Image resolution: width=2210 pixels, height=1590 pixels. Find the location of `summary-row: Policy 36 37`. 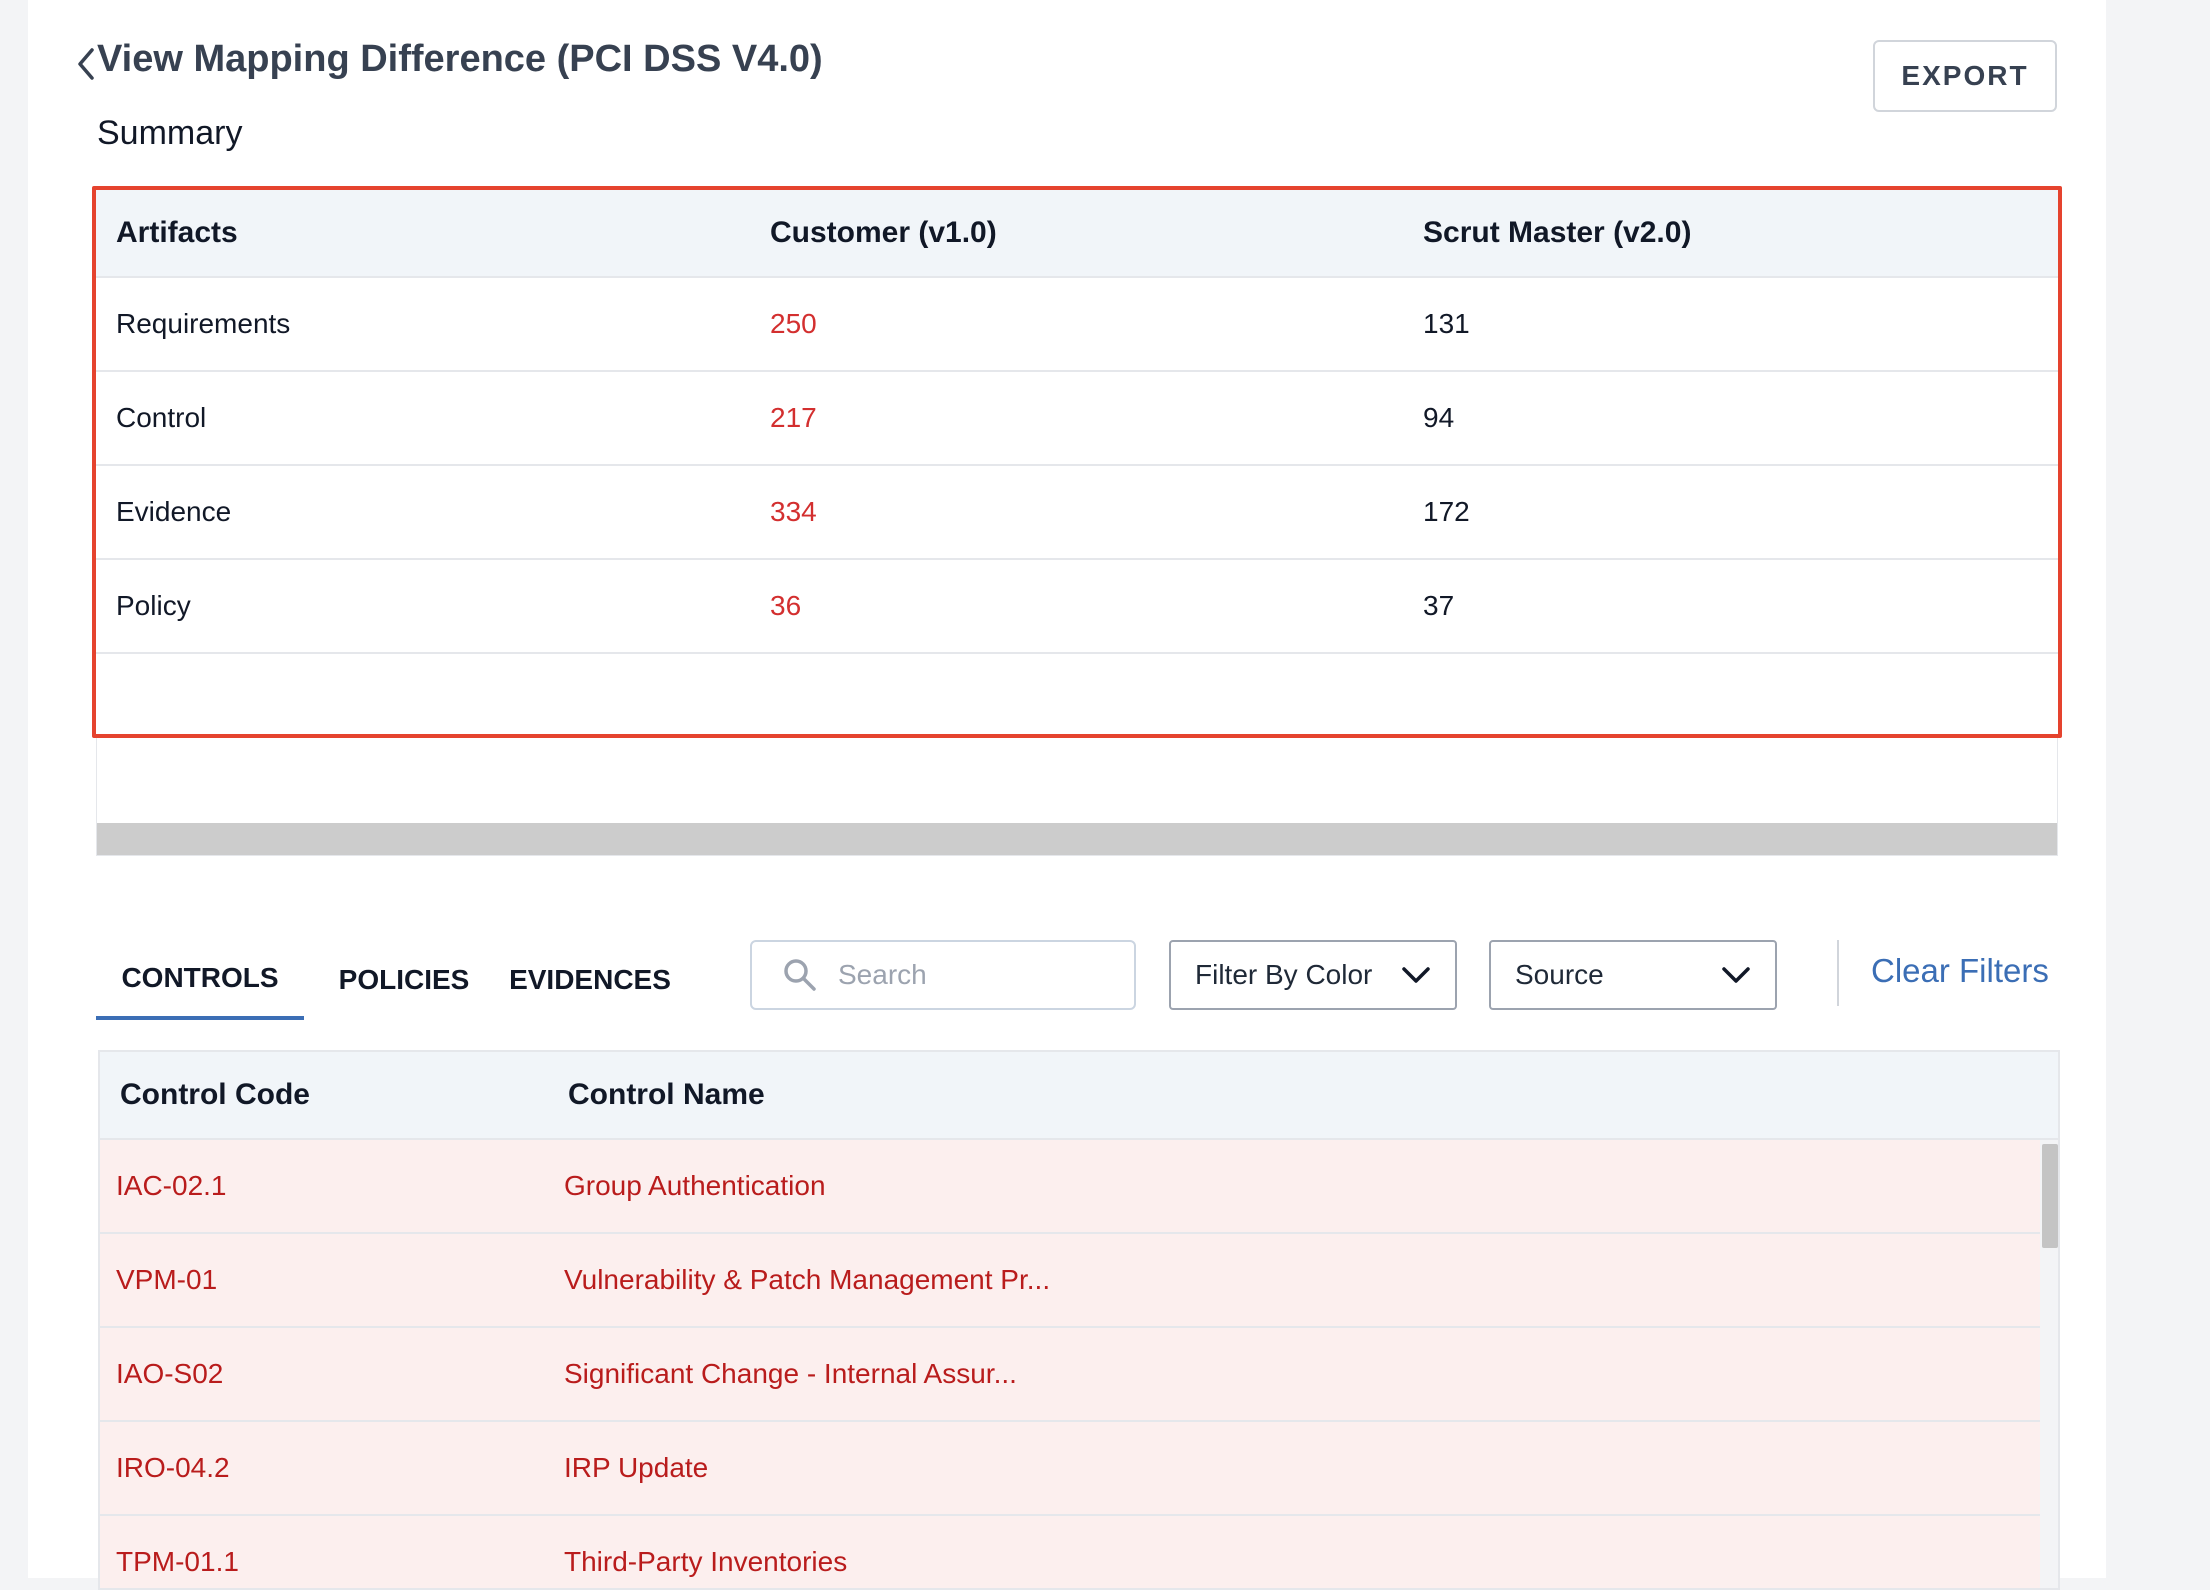

summary-row: Policy 36 37 is located at coordinates (1077, 607).